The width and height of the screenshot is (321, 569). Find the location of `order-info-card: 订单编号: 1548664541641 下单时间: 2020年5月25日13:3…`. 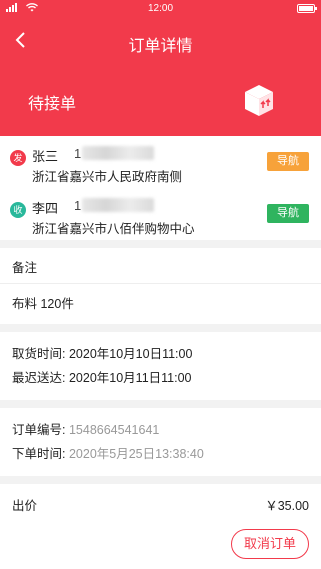

order-info-card: 订单编号: 1548664541641 下单时间: 2020年5月25日13:3… is located at coordinates (160, 442).